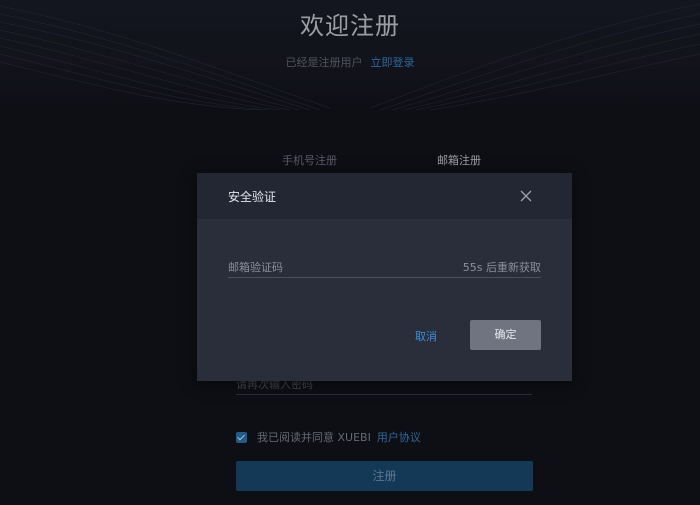  What do you see at coordinates (426, 336) in the screenshot?
I see `cancel-button: 取消` at bounding box center [426, 336].